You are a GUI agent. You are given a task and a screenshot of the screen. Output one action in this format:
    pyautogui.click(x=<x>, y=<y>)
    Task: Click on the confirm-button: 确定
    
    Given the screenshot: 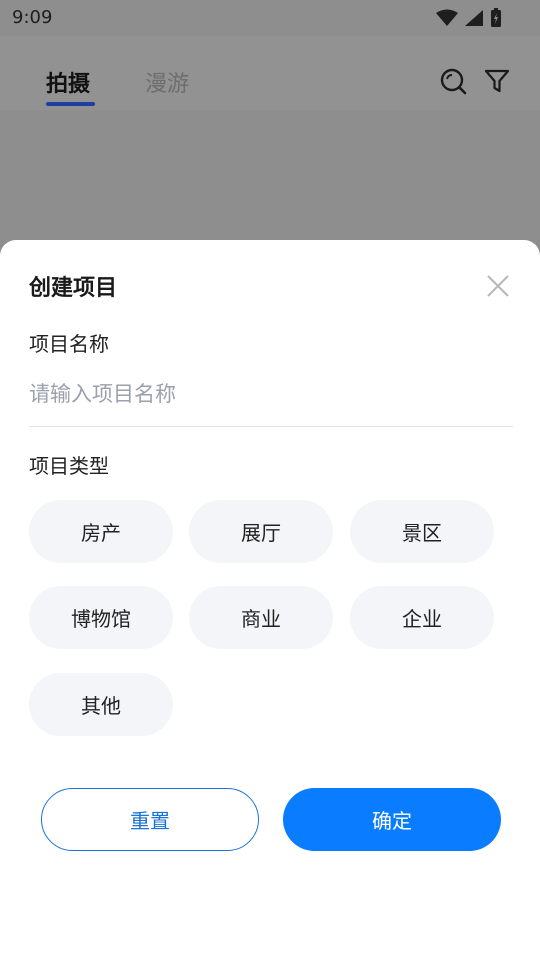 What is the action you would take?
    pyautogui.click(x=392, y=819)
    